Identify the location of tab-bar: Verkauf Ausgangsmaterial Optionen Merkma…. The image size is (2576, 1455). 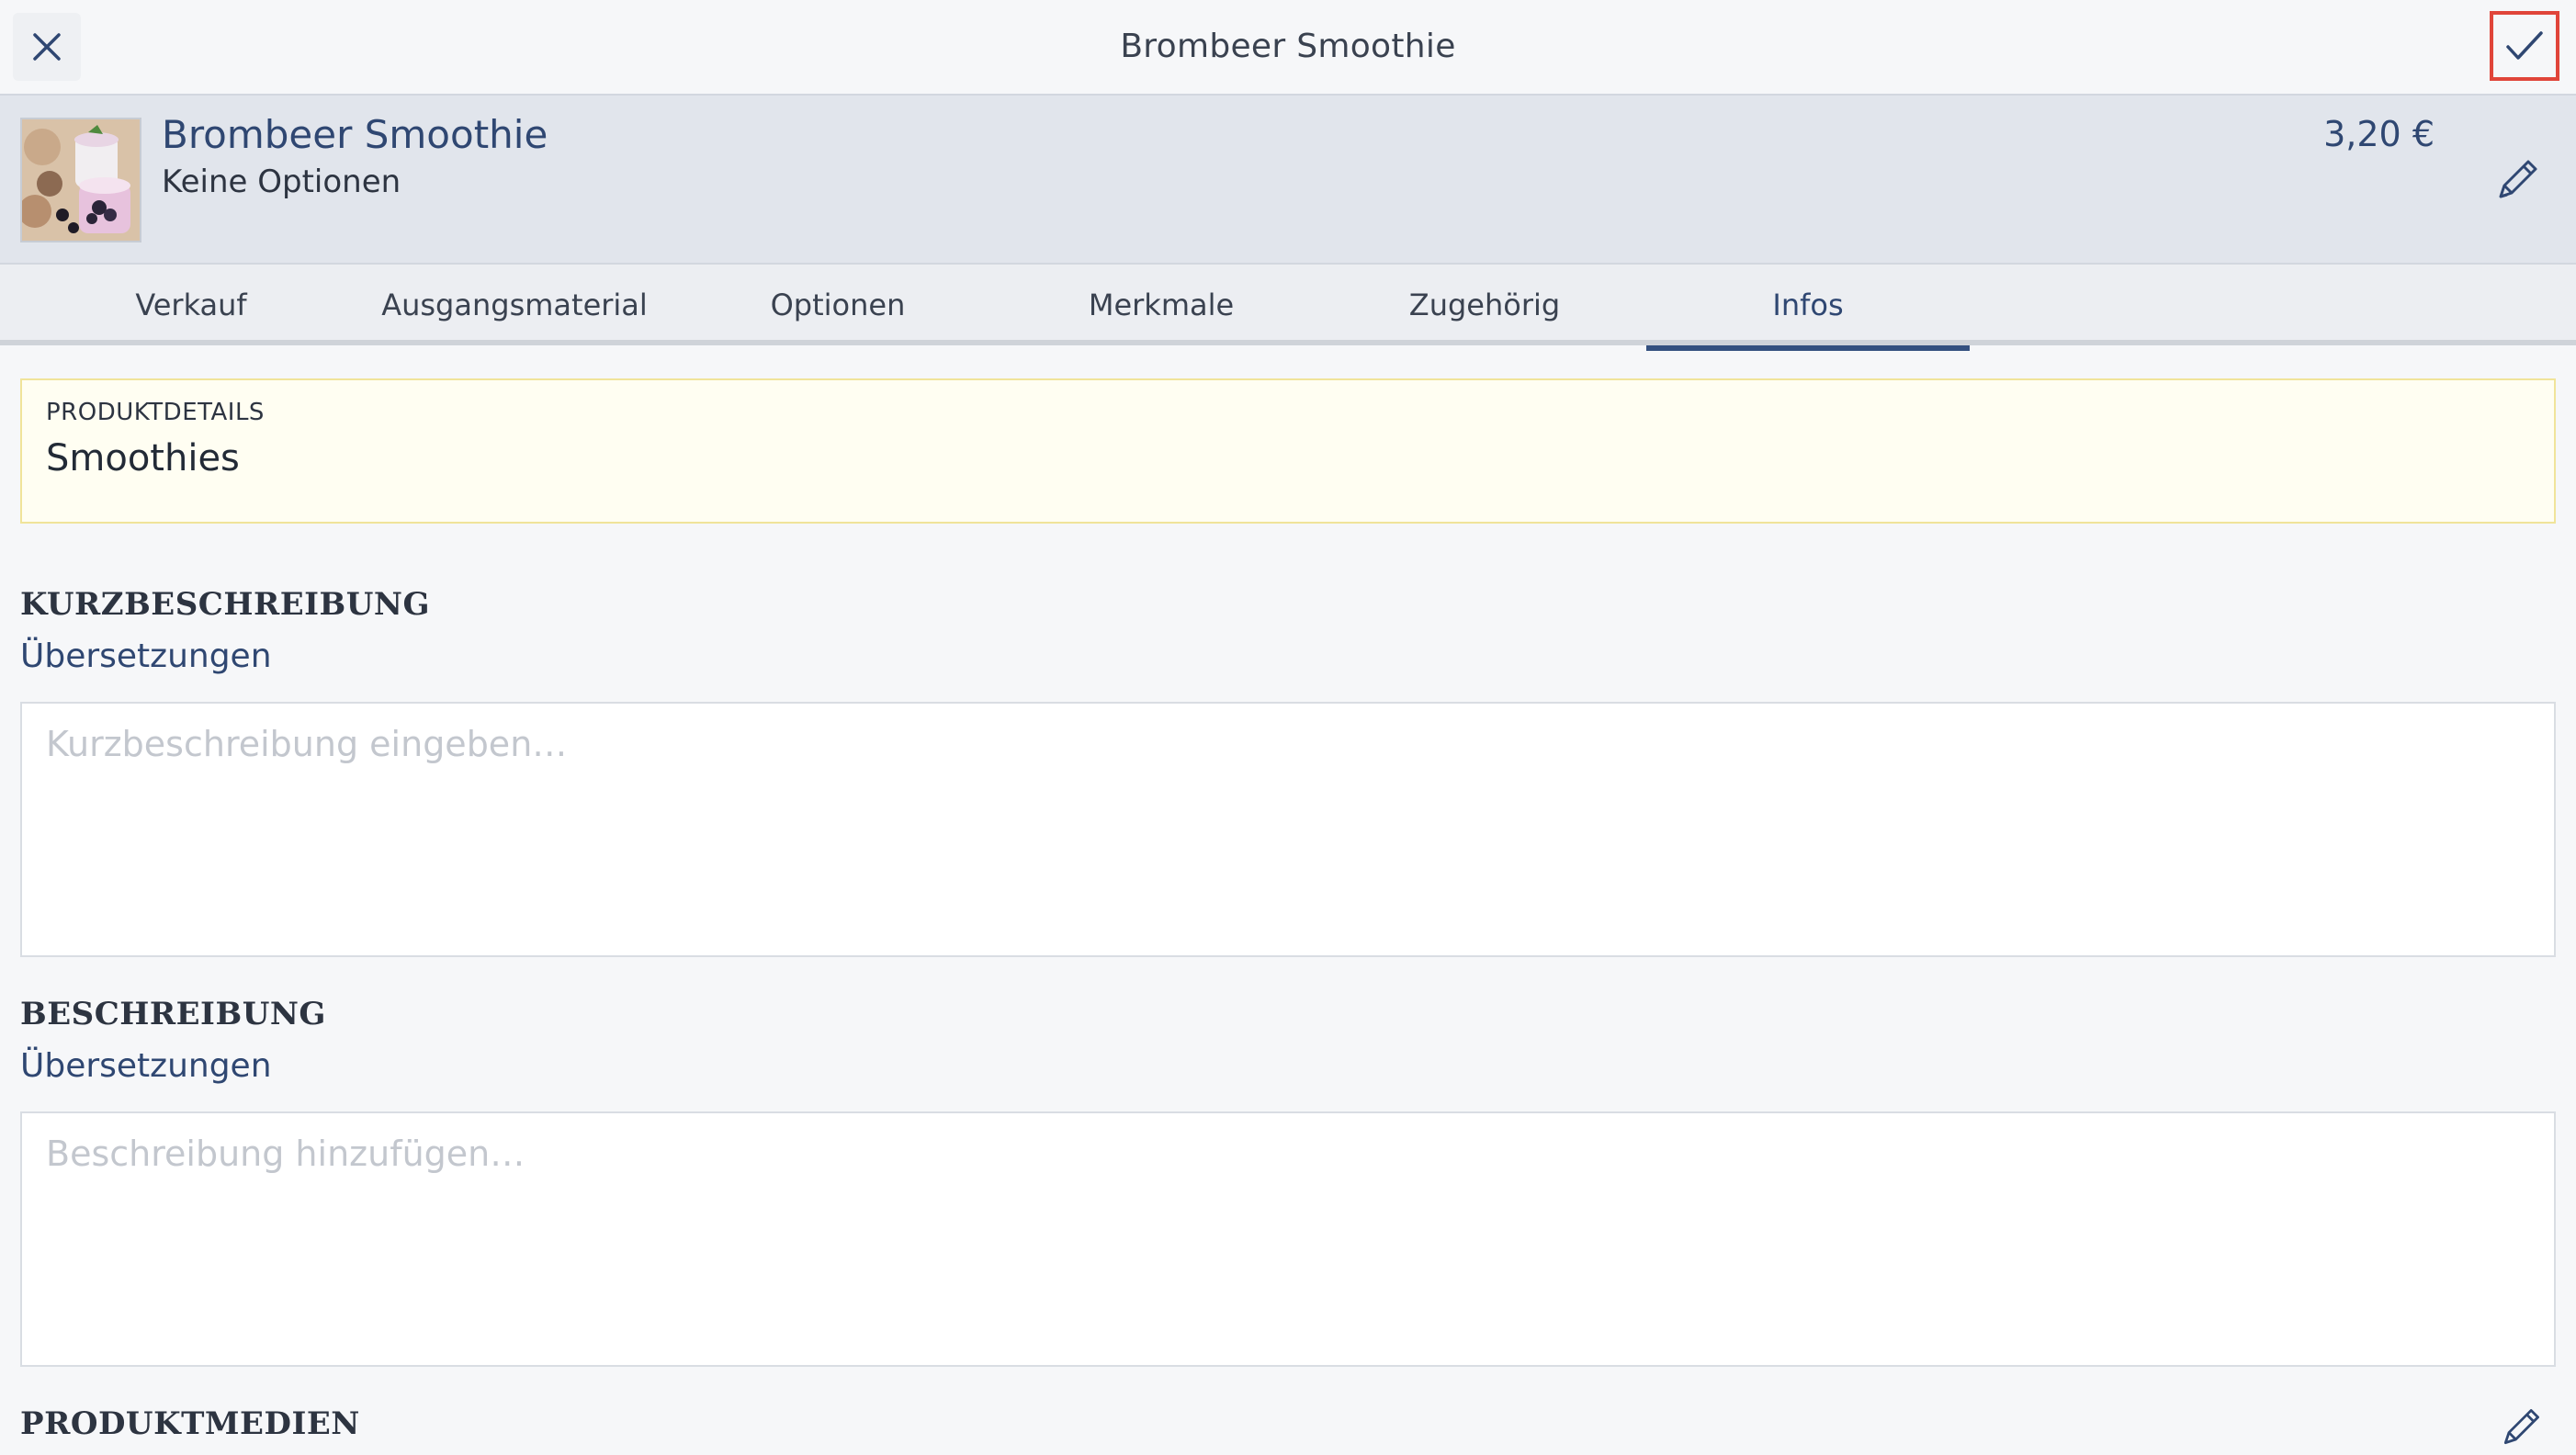
(1288, 308).